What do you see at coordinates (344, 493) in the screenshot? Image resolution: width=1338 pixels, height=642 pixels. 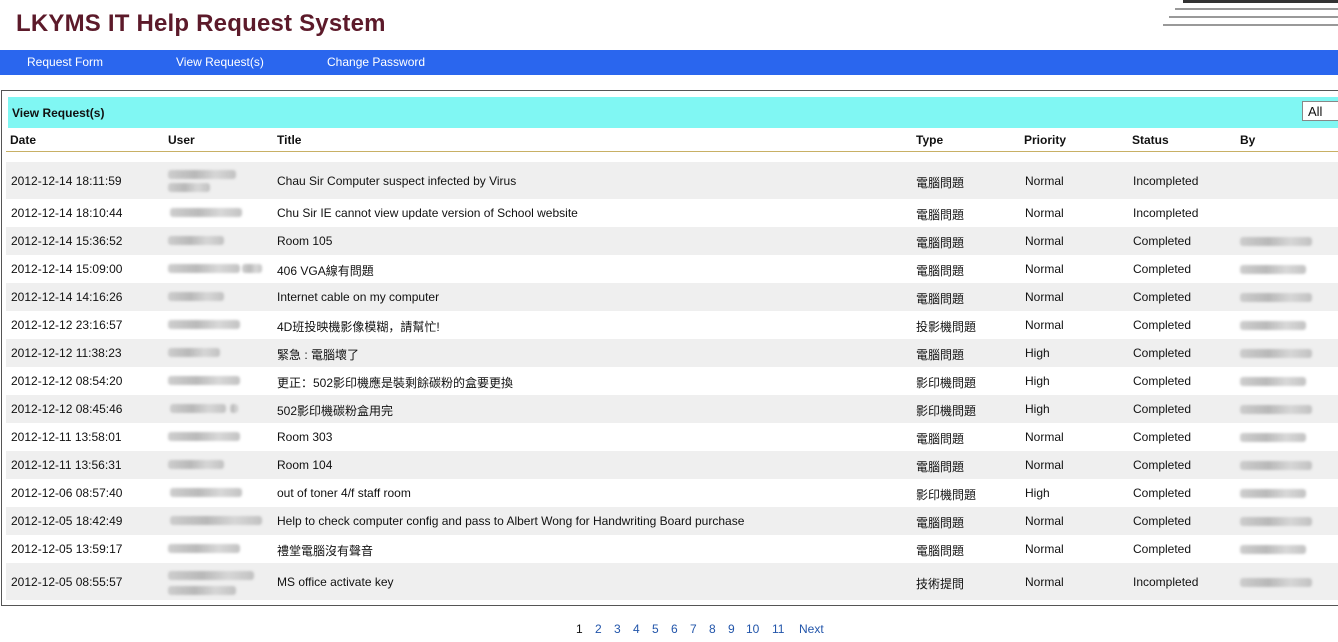 I see `row-title: out of toner 4/f staff room` at bounding box center [344, 493].